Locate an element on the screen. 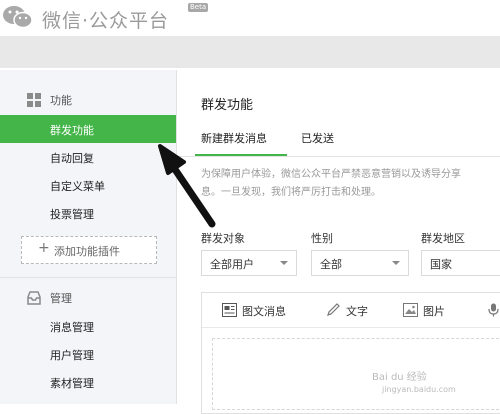 This screenshot has width=500, height=414. target-label: 群发对象 is located at coordinates (223, 238).